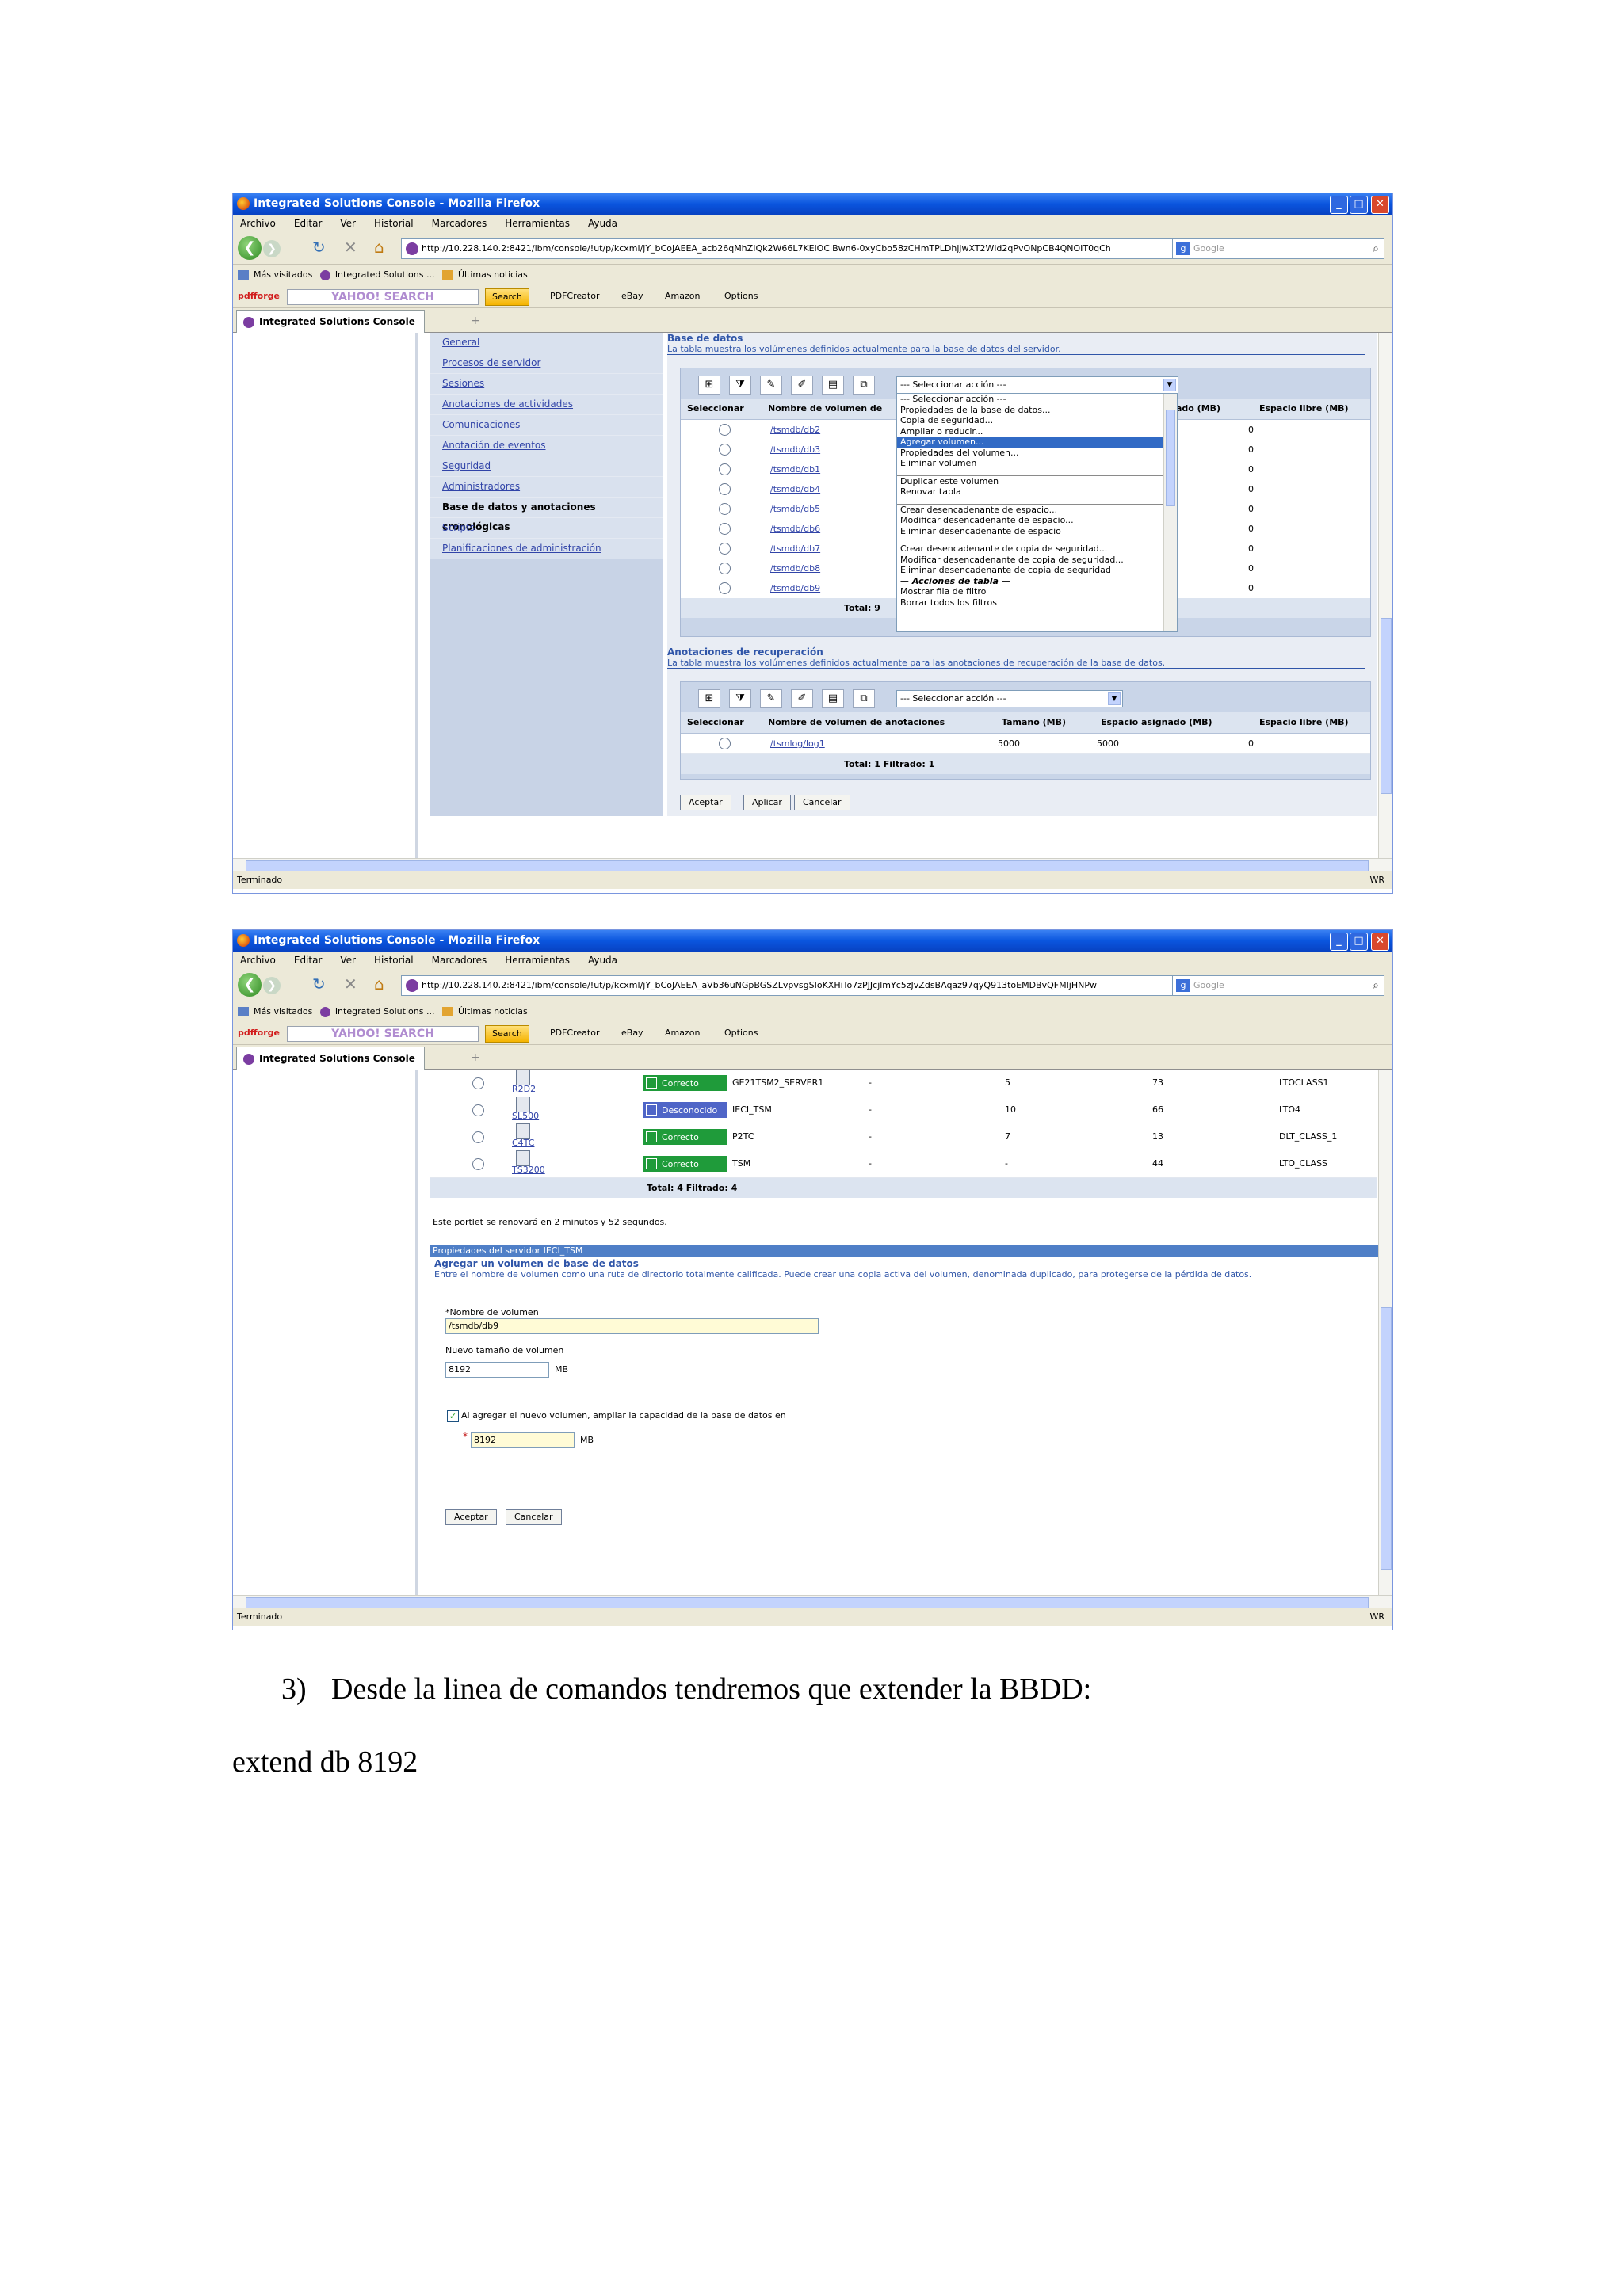  I want to click on db-volume-link: /tsmdb/db6, so click(795, 529).